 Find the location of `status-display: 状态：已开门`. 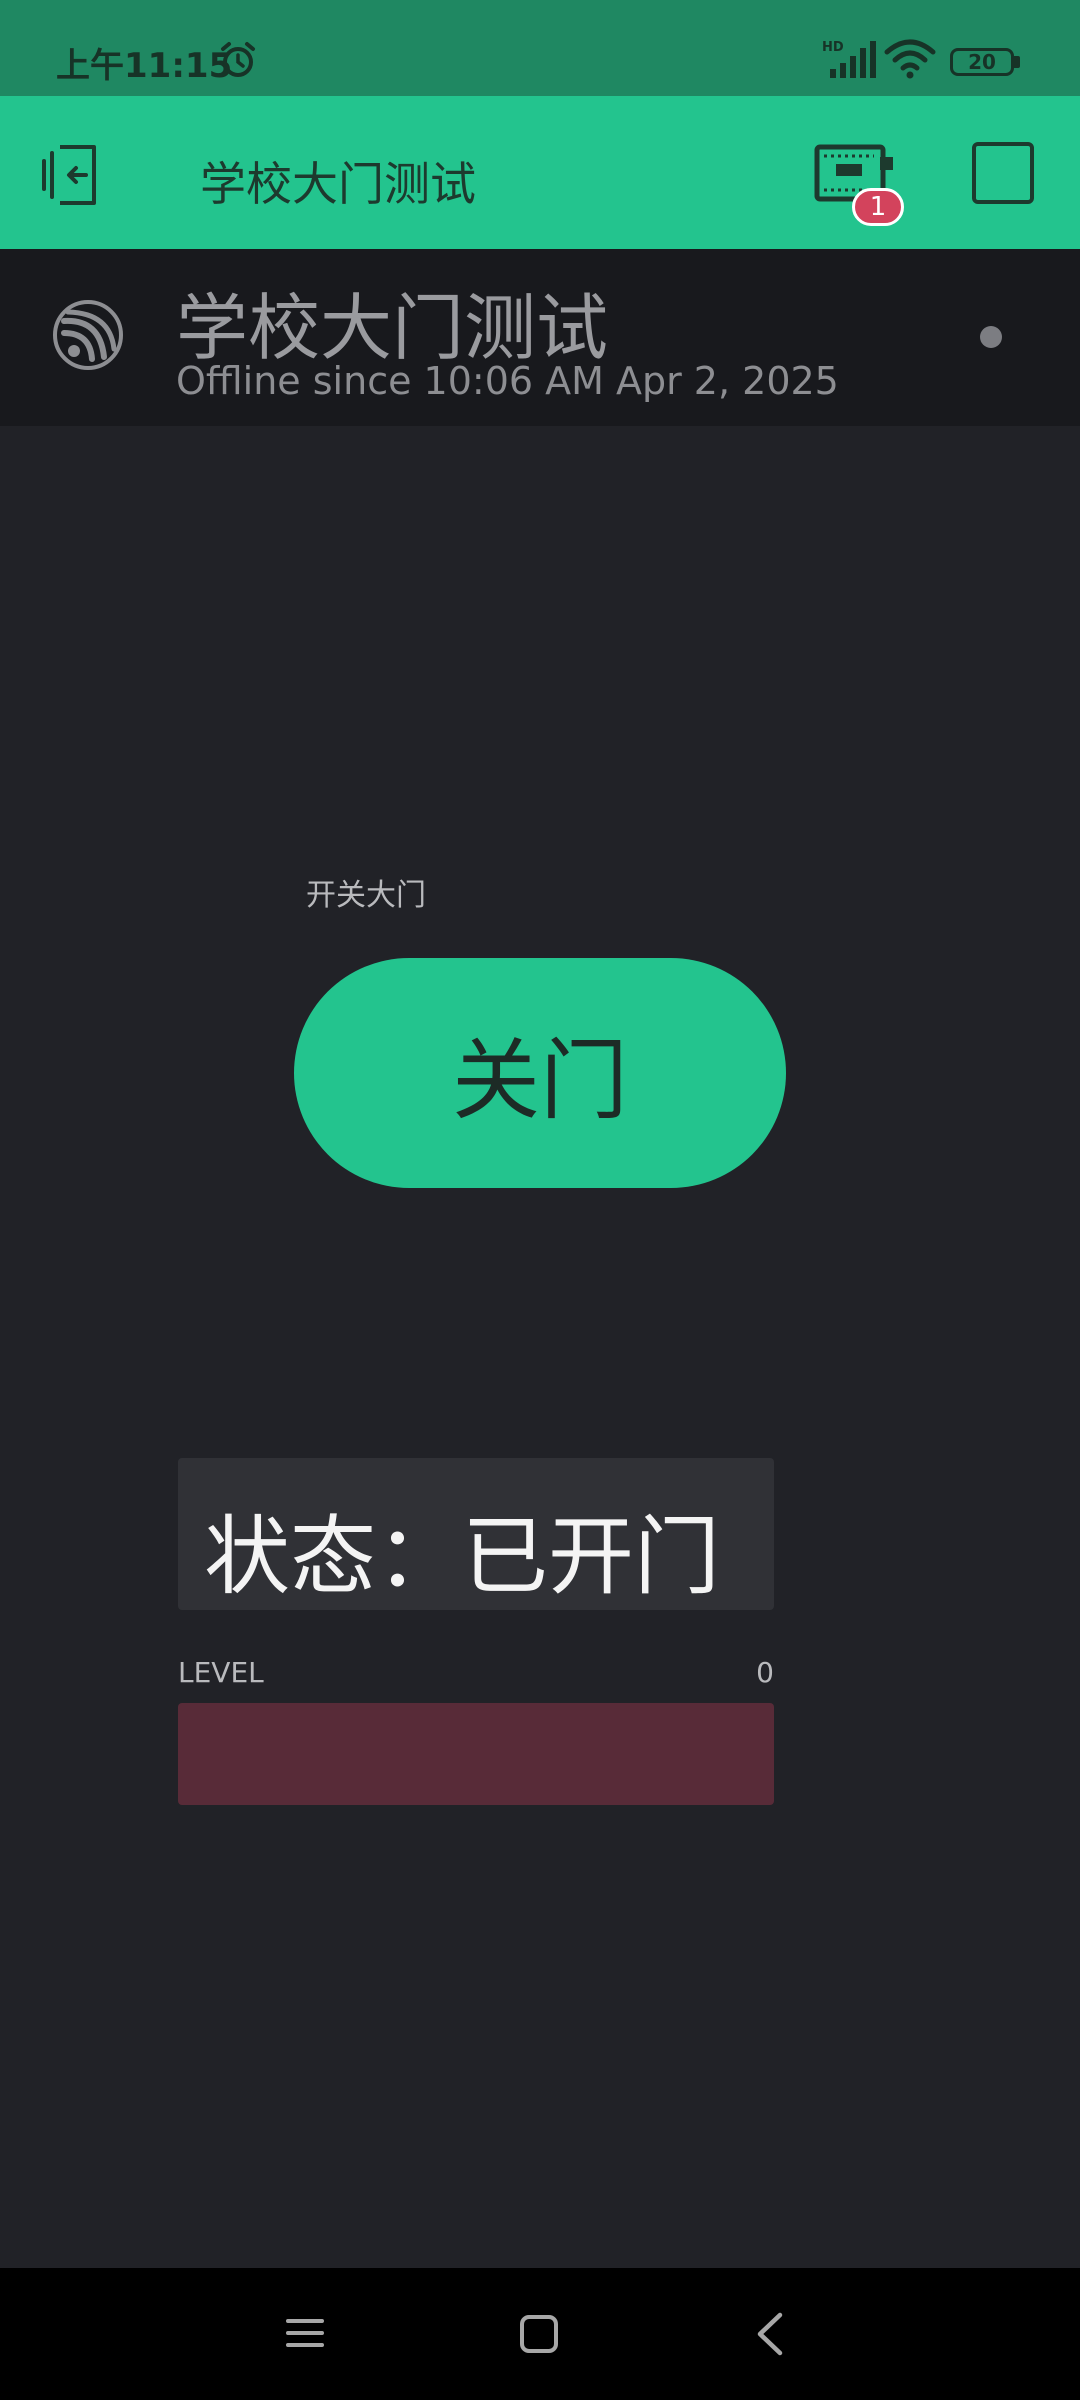

status-display: 状态：已开门 is located at coordinates (476, 1534).